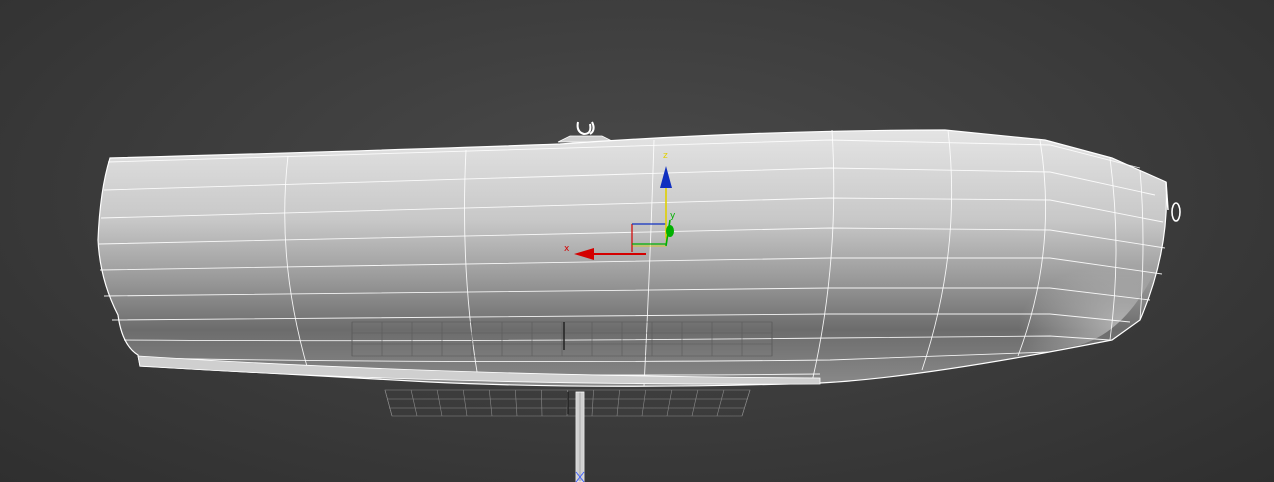 The image size is (1274, 482). Describe the element at coordinates (665, 156) in the screenshot. I see `gizmo-z-label: z` at that location.